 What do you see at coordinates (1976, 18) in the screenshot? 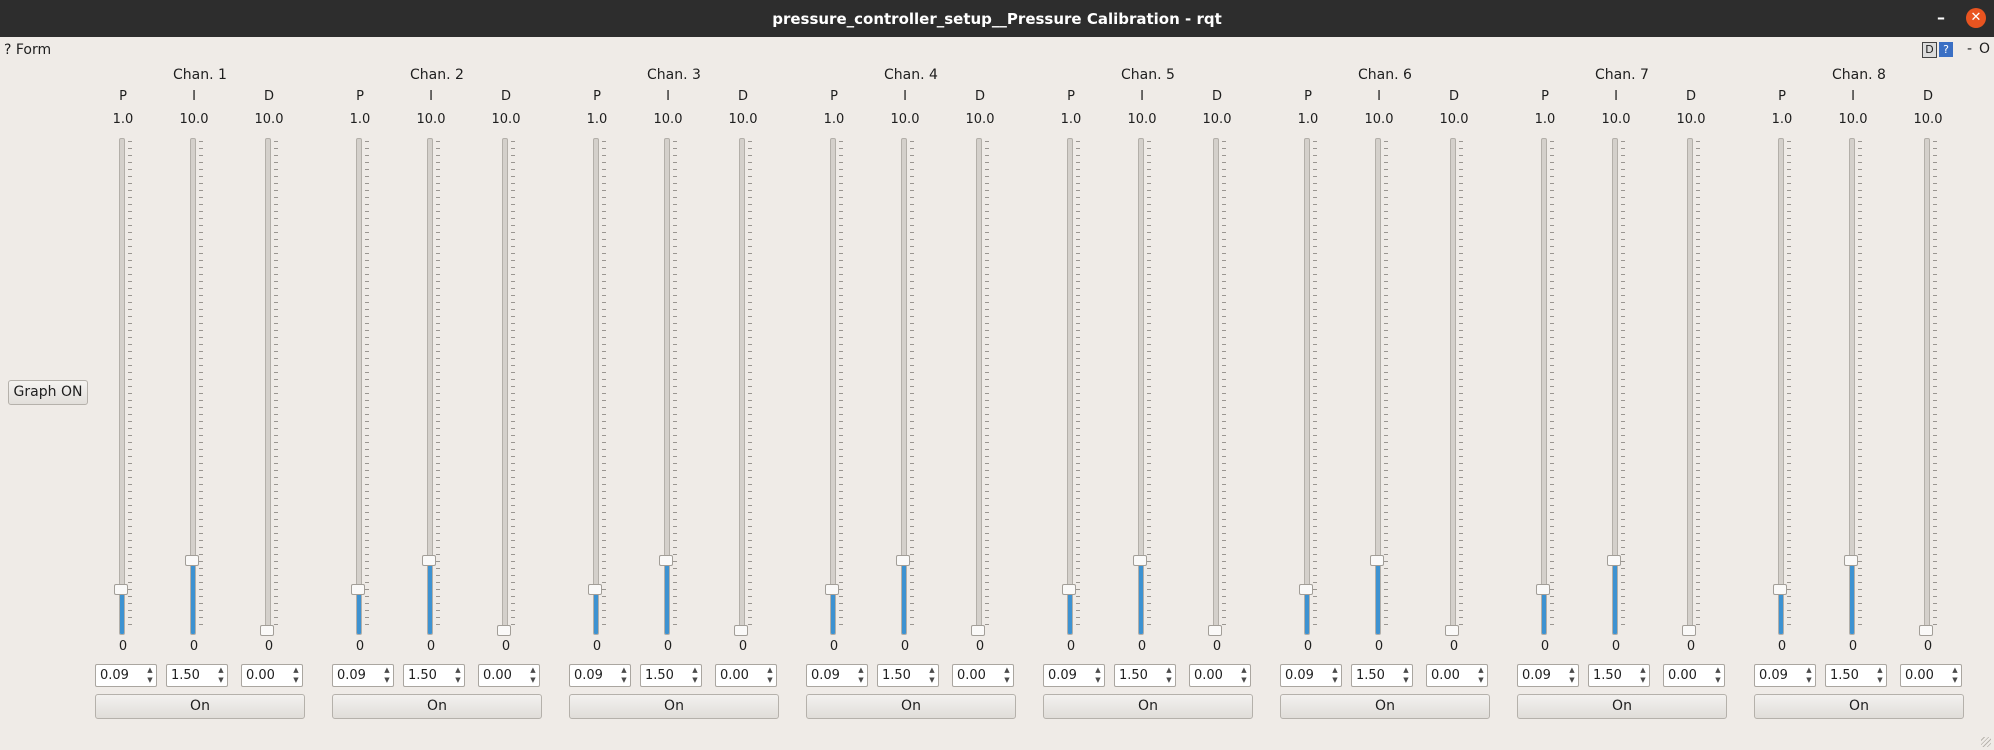
I see `close-button: ✕` at bounding box center [1976, 18].